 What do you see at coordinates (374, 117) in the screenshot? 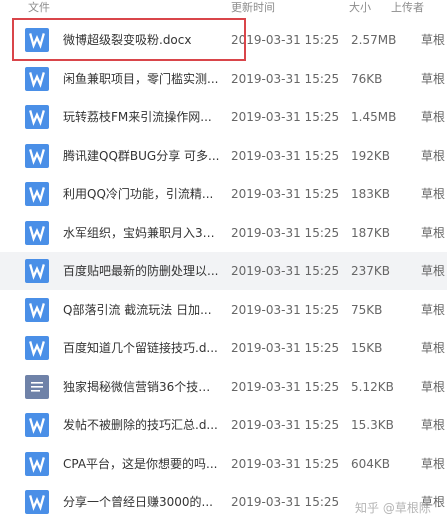
I see `file-size: 1.45MB` at bounding box center [374, 117].